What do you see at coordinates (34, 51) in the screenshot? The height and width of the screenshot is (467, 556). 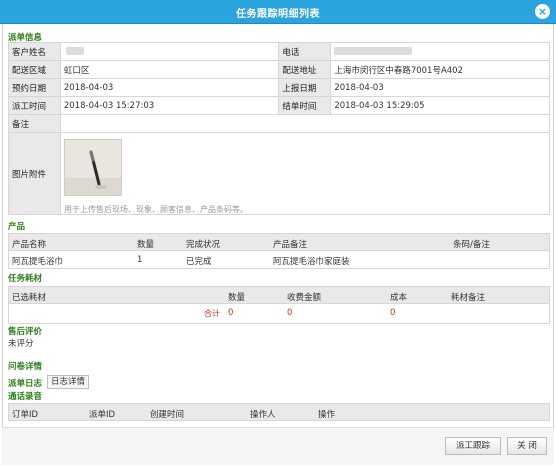 I see `customer-name-label: 客户姓名` at bounding box center [34, 51].